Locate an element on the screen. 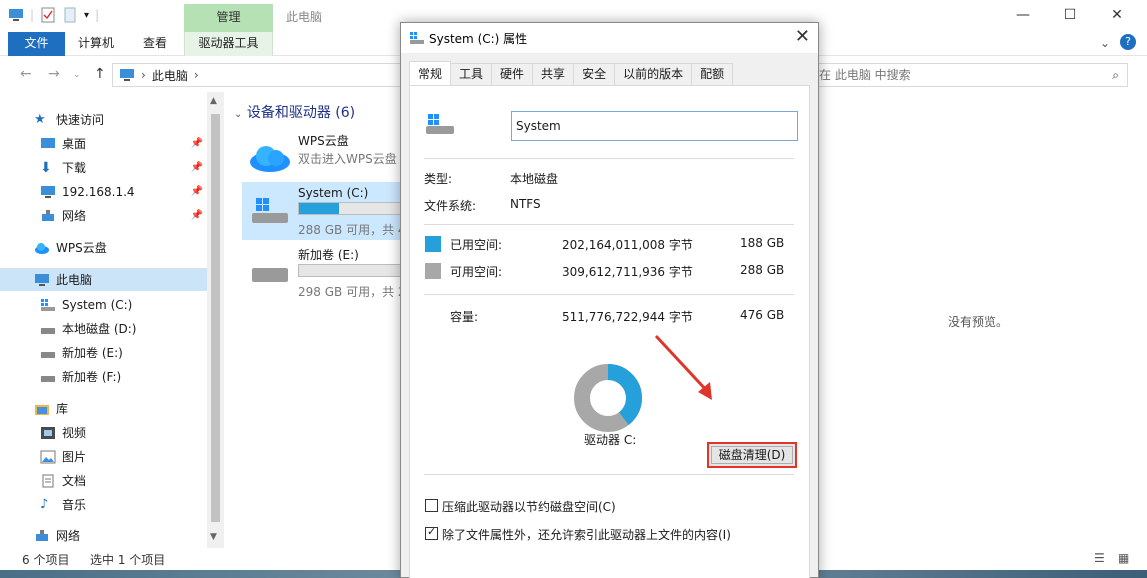 Image resolution: width=1147 pixels, height=578 pixels. dialog-tabs: 常规 工具 硬件 共享 安全 以前的版本 配额 is located at coordinates (571, 73).